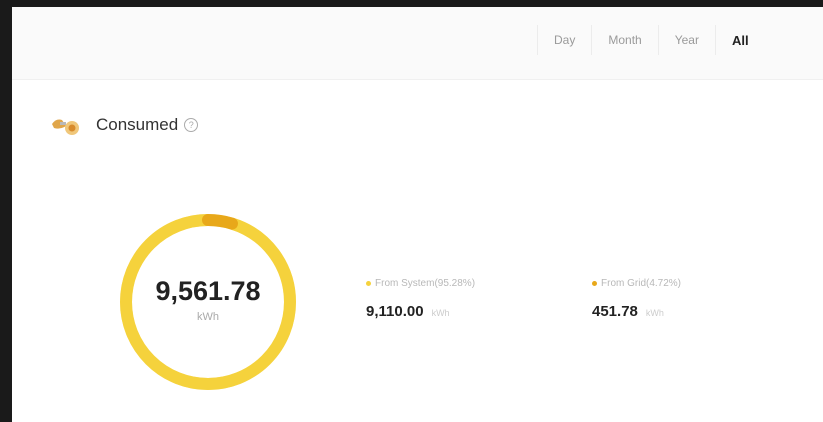 Image resolution: width=823 pixels, height=422 pixels. What do you see at coordinates (641, 283) in the screenshot?
I see `stat-label: From Grid(4.72%)` at bounding box center [641, 283].